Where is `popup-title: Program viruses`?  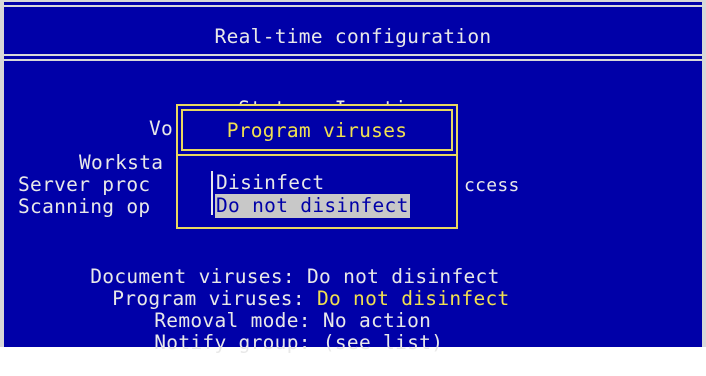 popup-title: Program viruses is located at coordinates (317, 130).